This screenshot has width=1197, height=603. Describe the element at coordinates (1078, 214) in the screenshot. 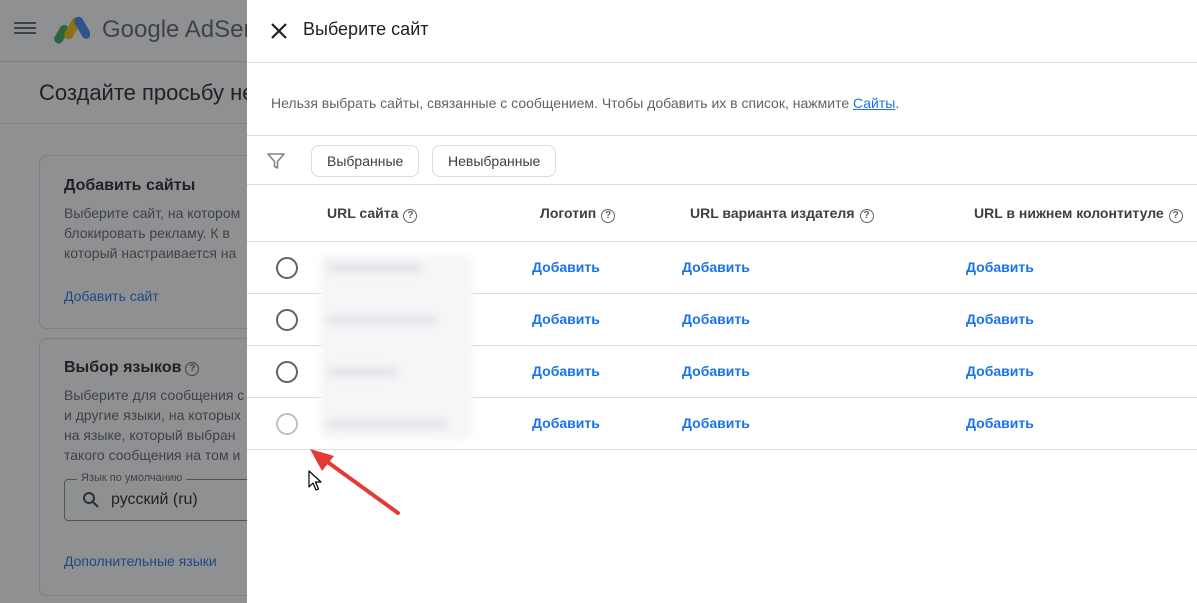

I see `column-header-footer-url: URL в нижнем колонтитуле?` at that location.